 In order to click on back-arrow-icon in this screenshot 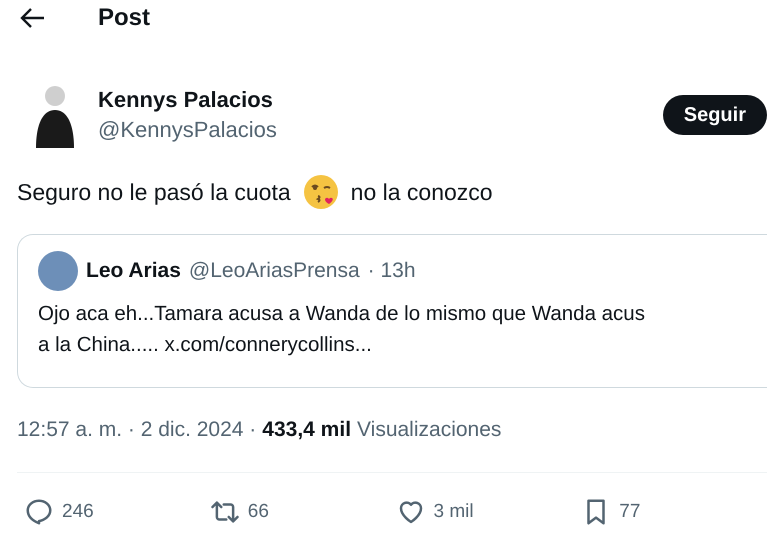, I will do `click(33, 18)`.